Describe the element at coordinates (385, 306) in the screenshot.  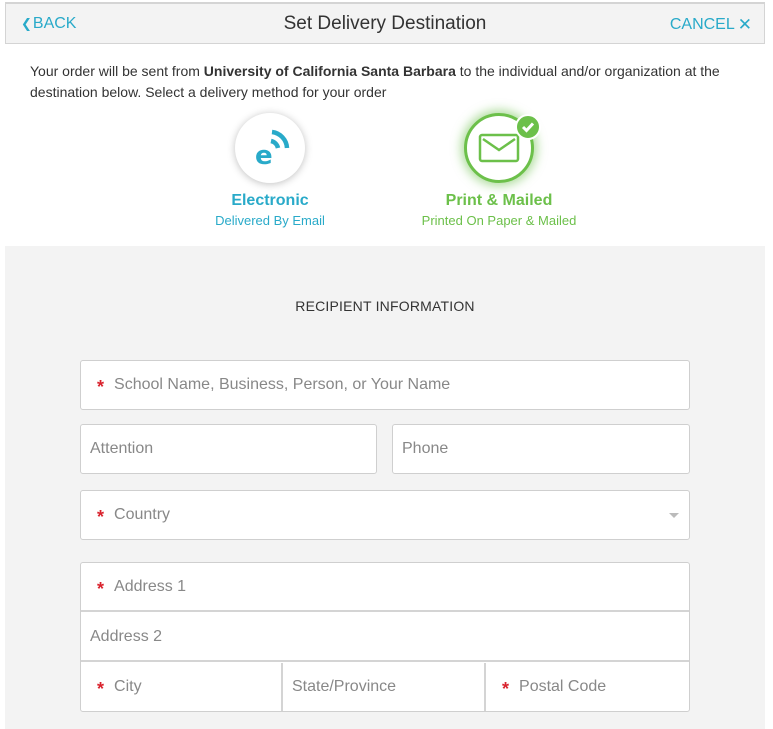
I see `section-title: RECIPIENT INFORMATION` at that location.